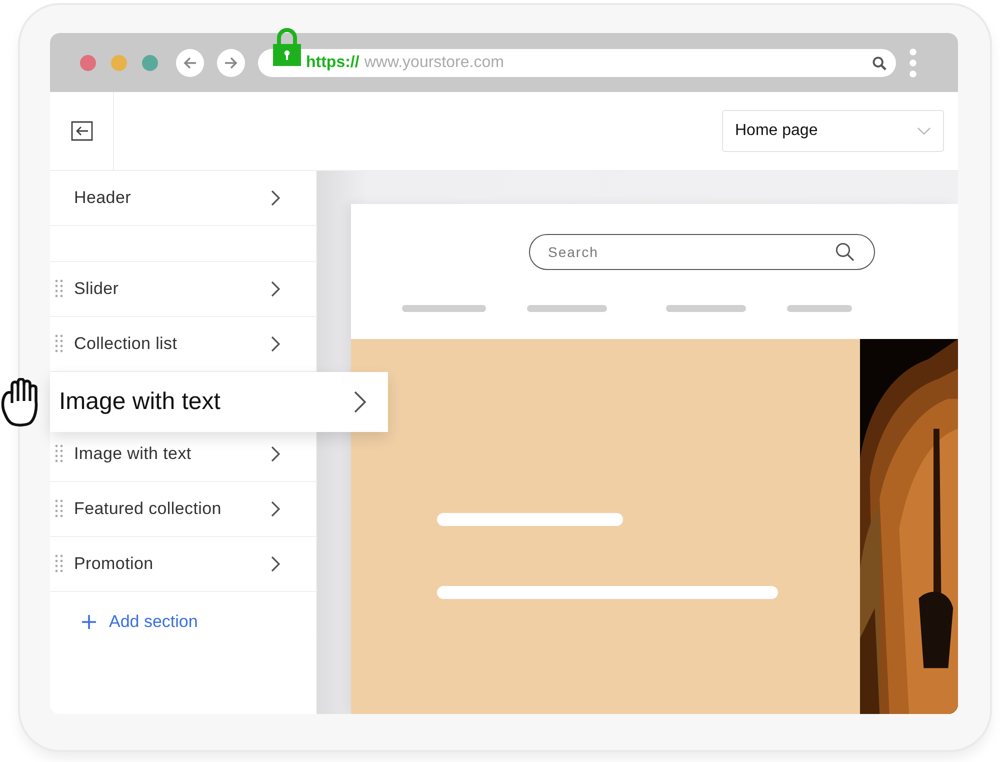 The image size is (1000, 762). Describe the element at coordinates (434, 63) in the screenshot. I see `url-text: www.yourstore.com` at that location.